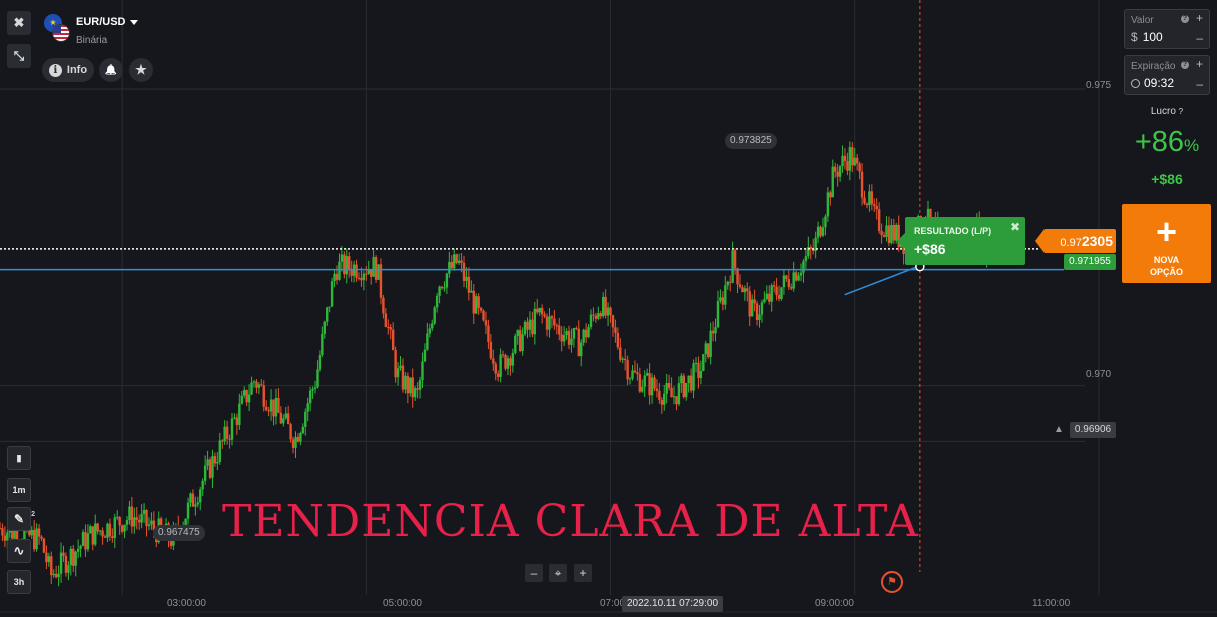 The width and height of the screenshot is (1217, 617). I want to click on expiration-flag-icon: ⚑, so click(892, 582).